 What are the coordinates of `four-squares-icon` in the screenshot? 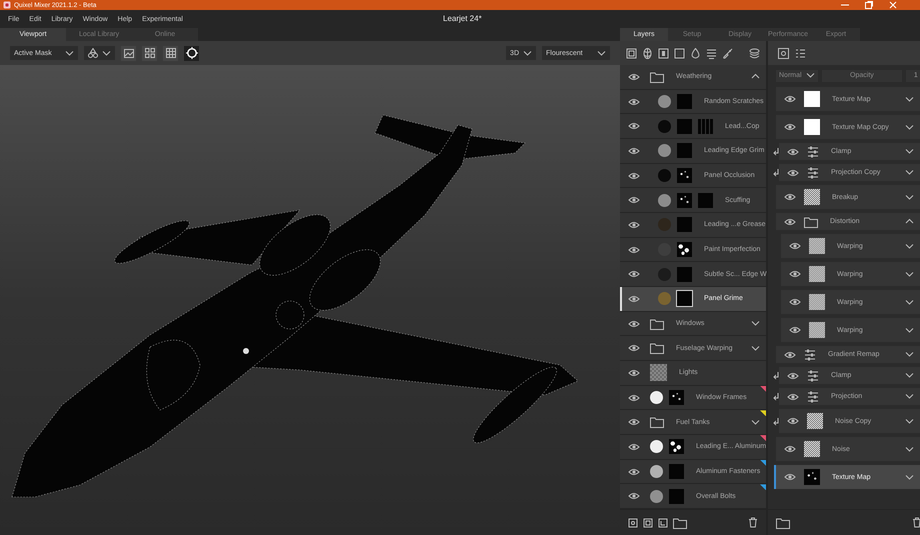 It's located at (149, 53).